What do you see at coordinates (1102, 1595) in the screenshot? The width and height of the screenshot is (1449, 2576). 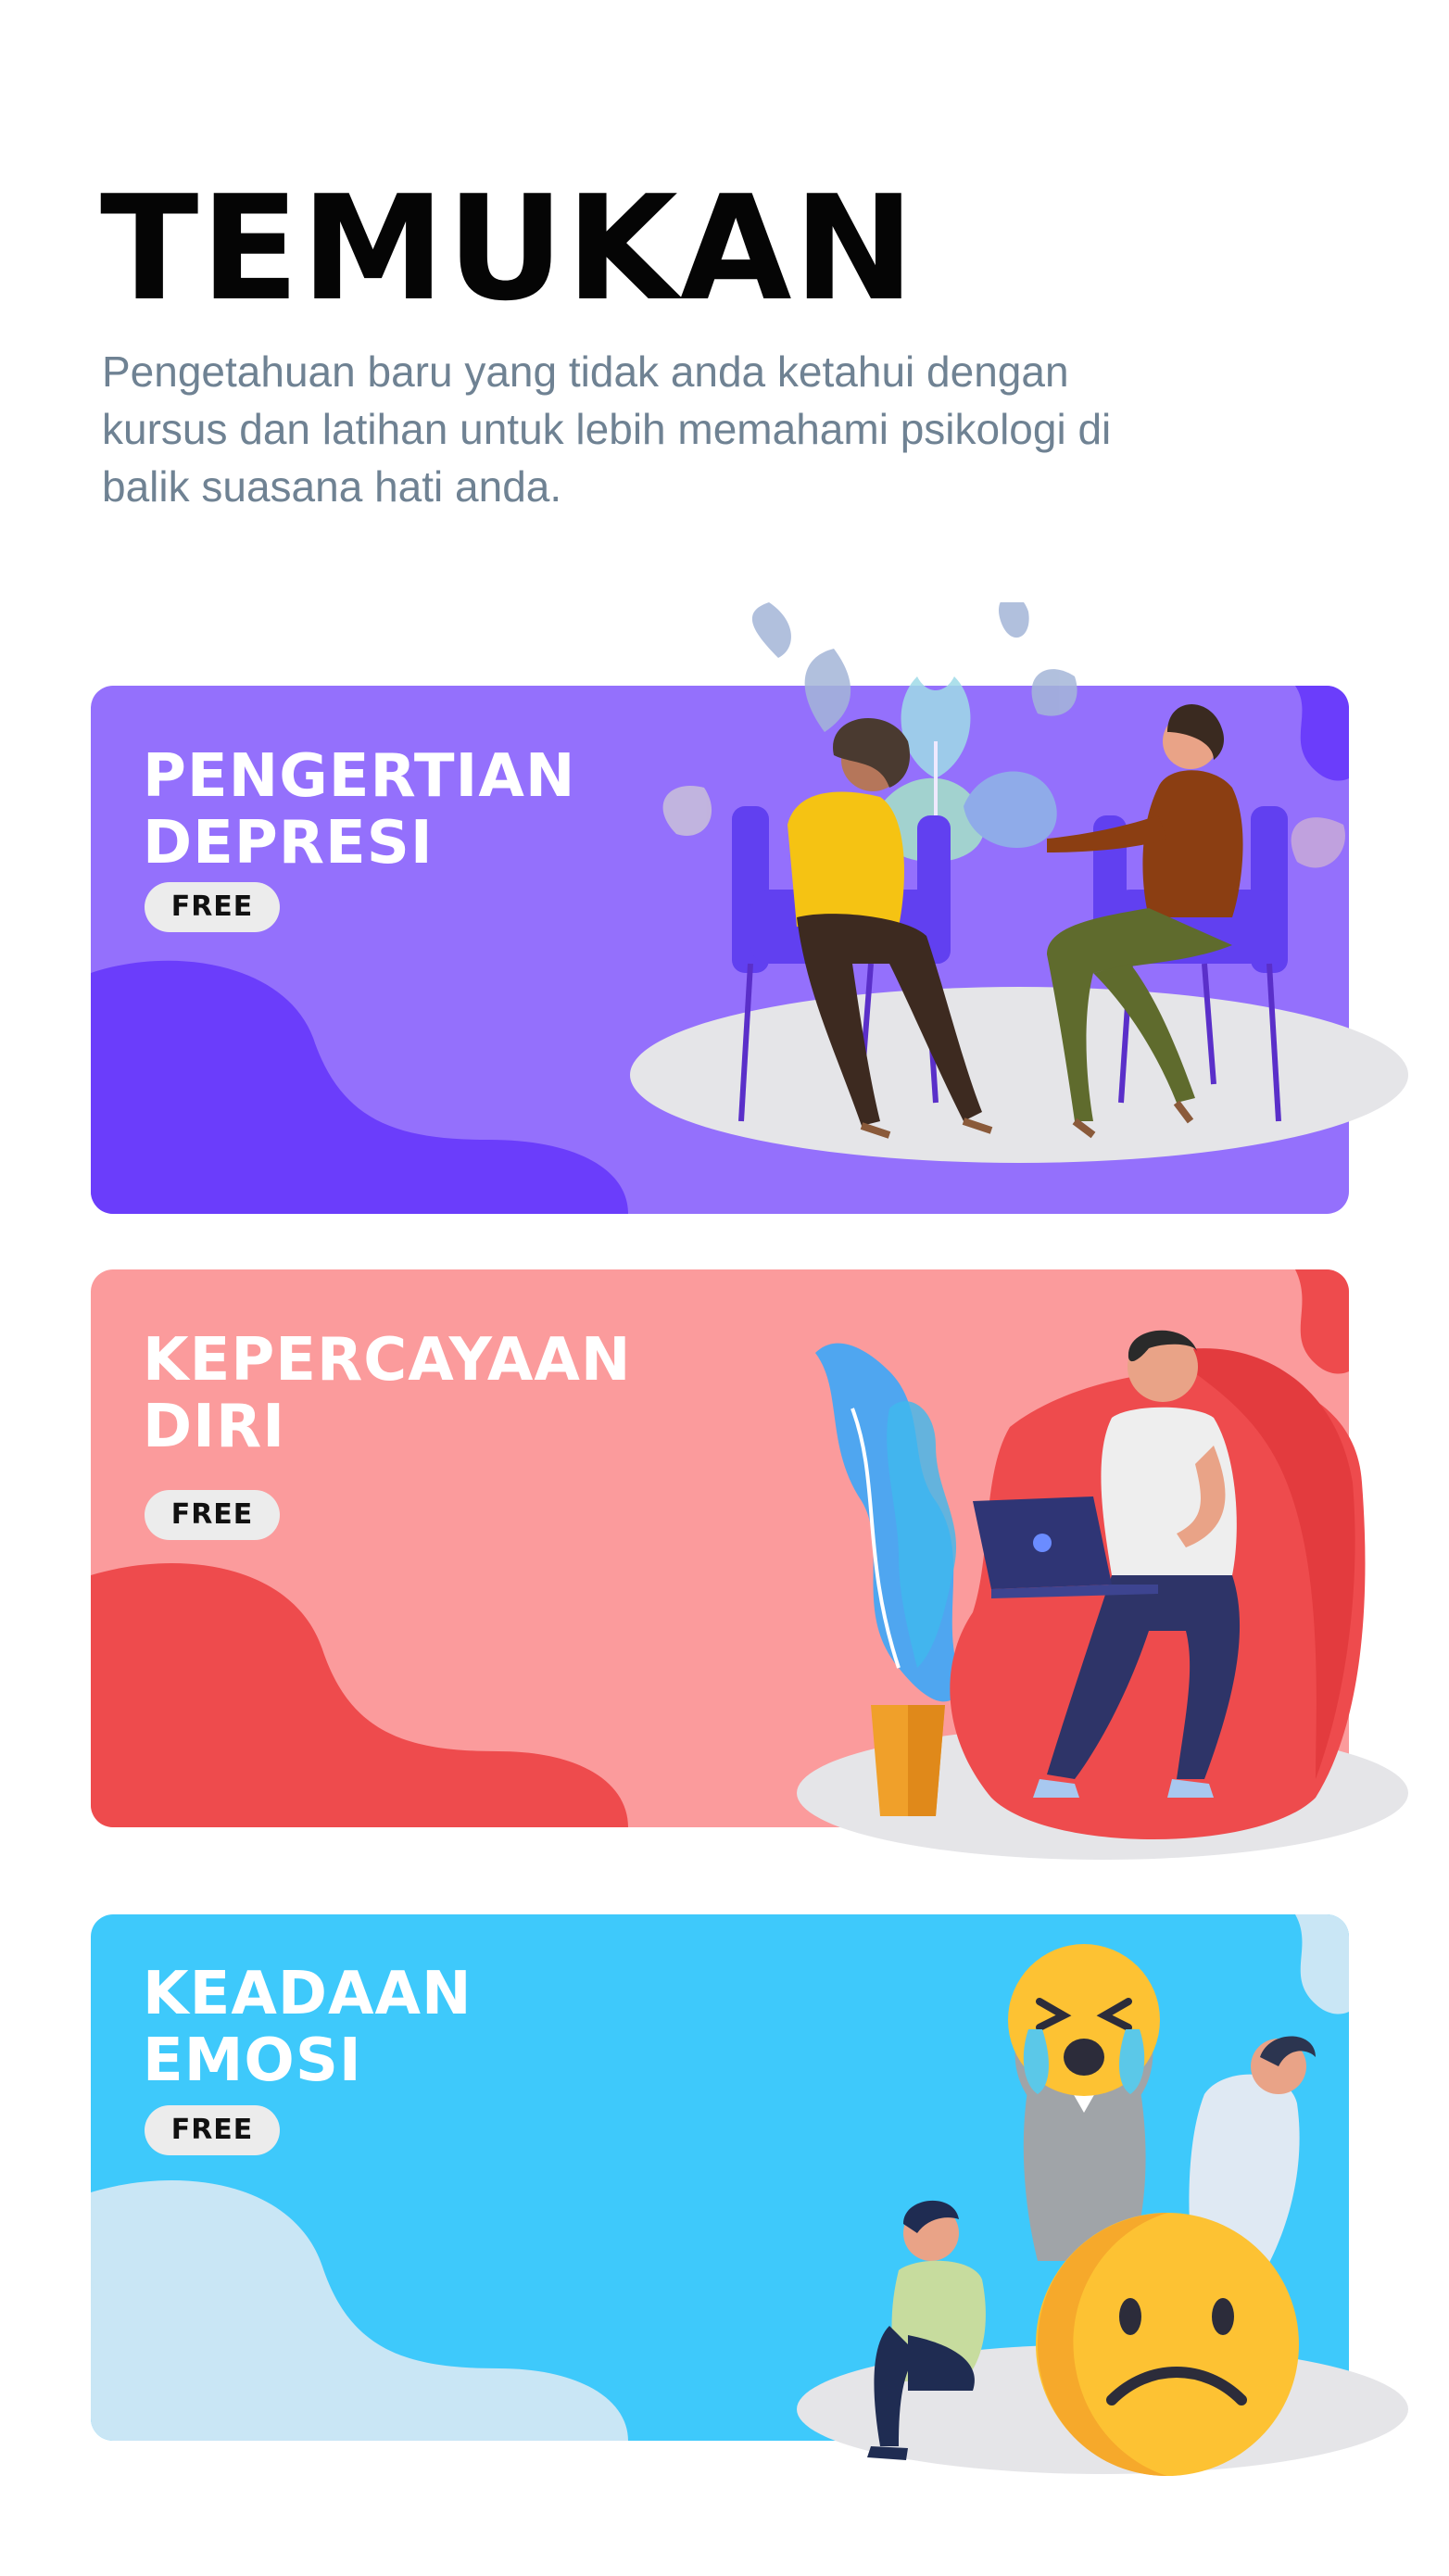 I see `man-with-laptop-illustration` at bounding box center [1102, 1595].